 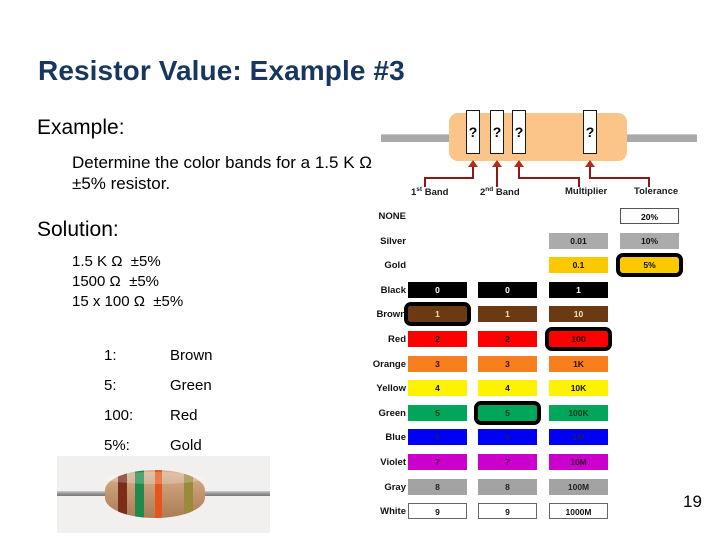 I want to click on solution-map-row: 1: Brown, so click(x=158, y=356).